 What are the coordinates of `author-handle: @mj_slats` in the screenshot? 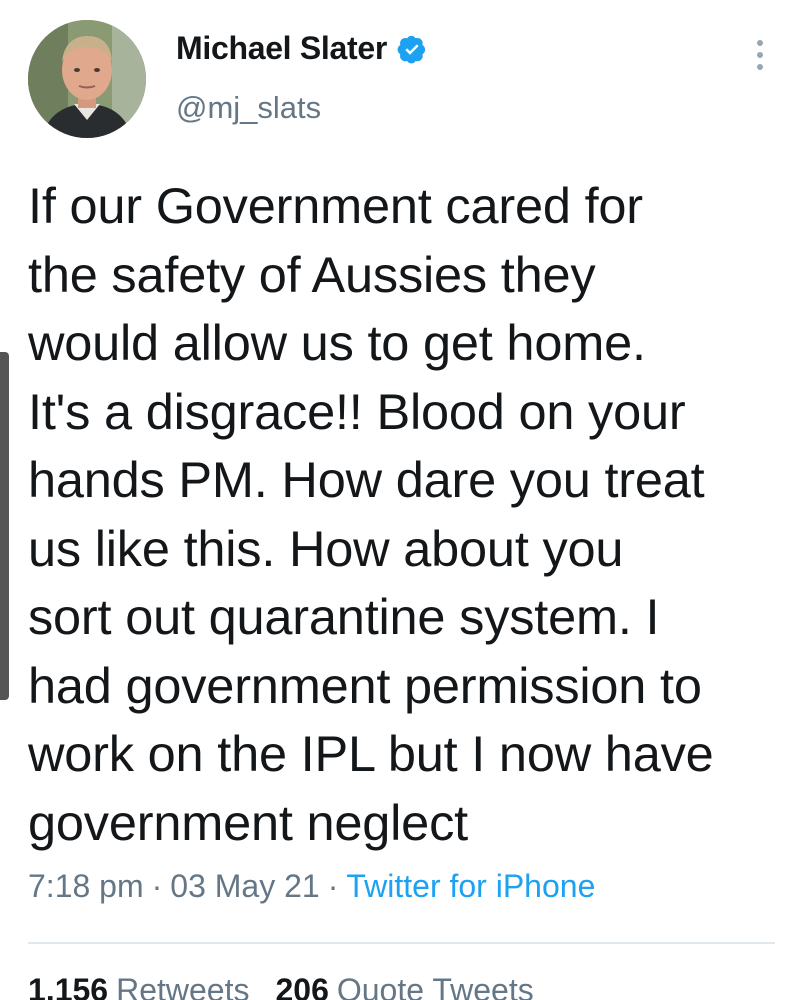 It's located at (248, 108).